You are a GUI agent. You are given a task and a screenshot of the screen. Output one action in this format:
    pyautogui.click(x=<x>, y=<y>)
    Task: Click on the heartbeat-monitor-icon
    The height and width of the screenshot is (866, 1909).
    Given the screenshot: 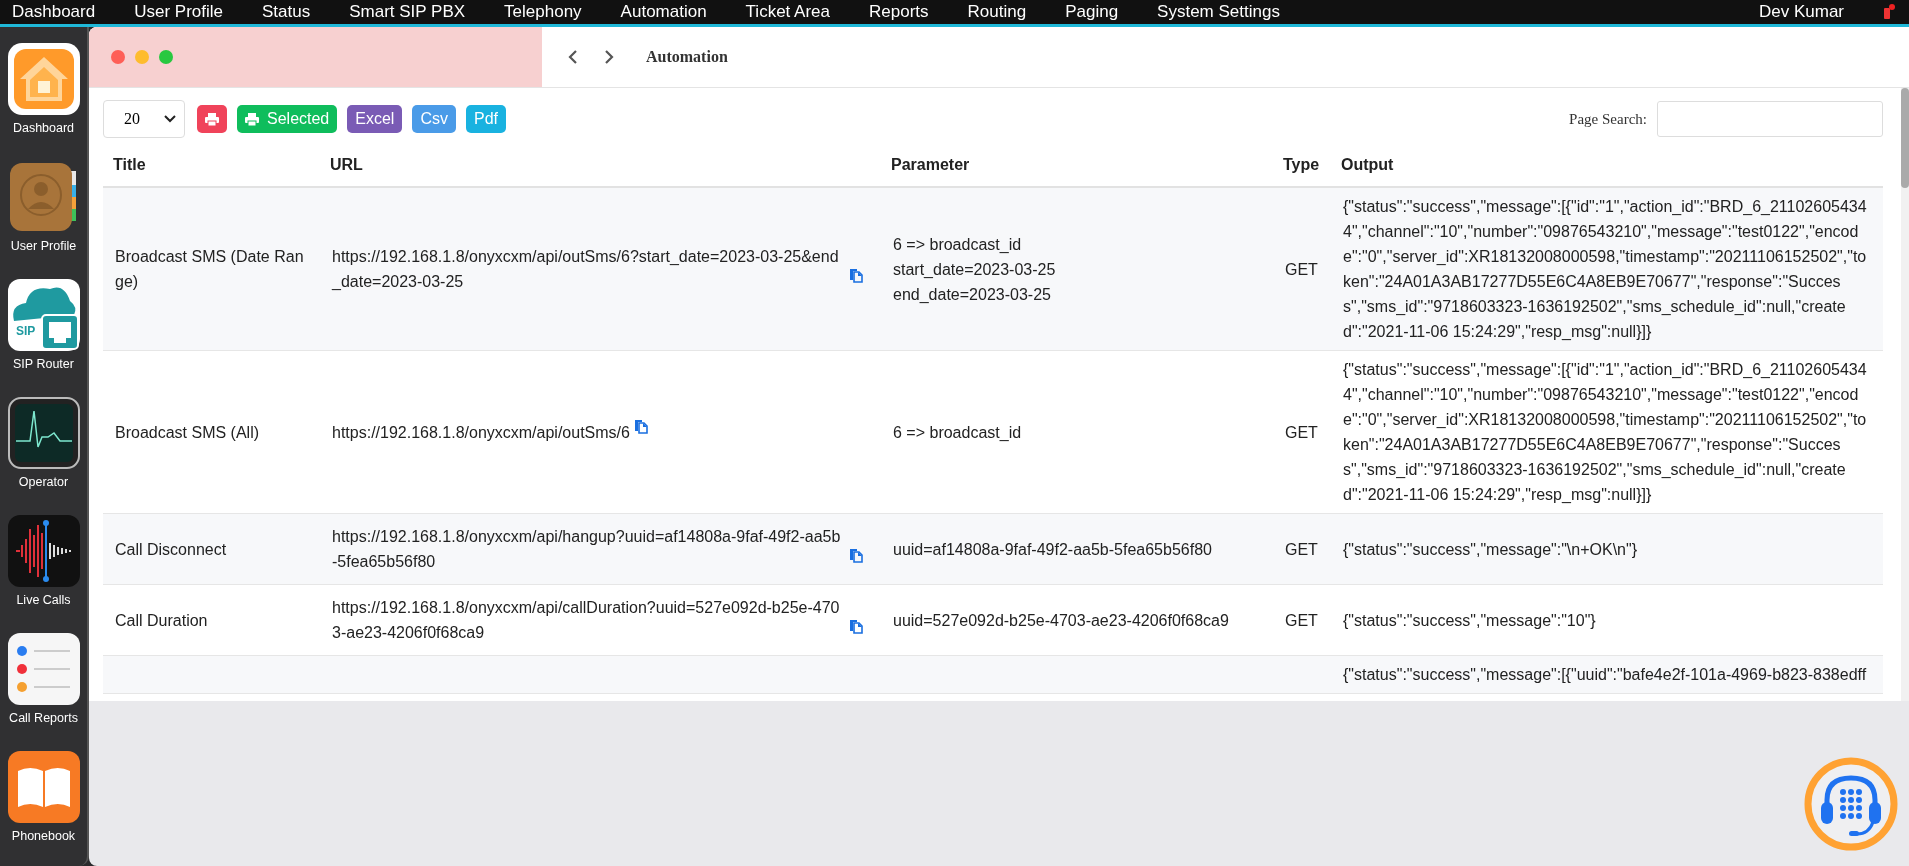 What is the action you would take?
    pyautogui.click(x=43, y=433)
    